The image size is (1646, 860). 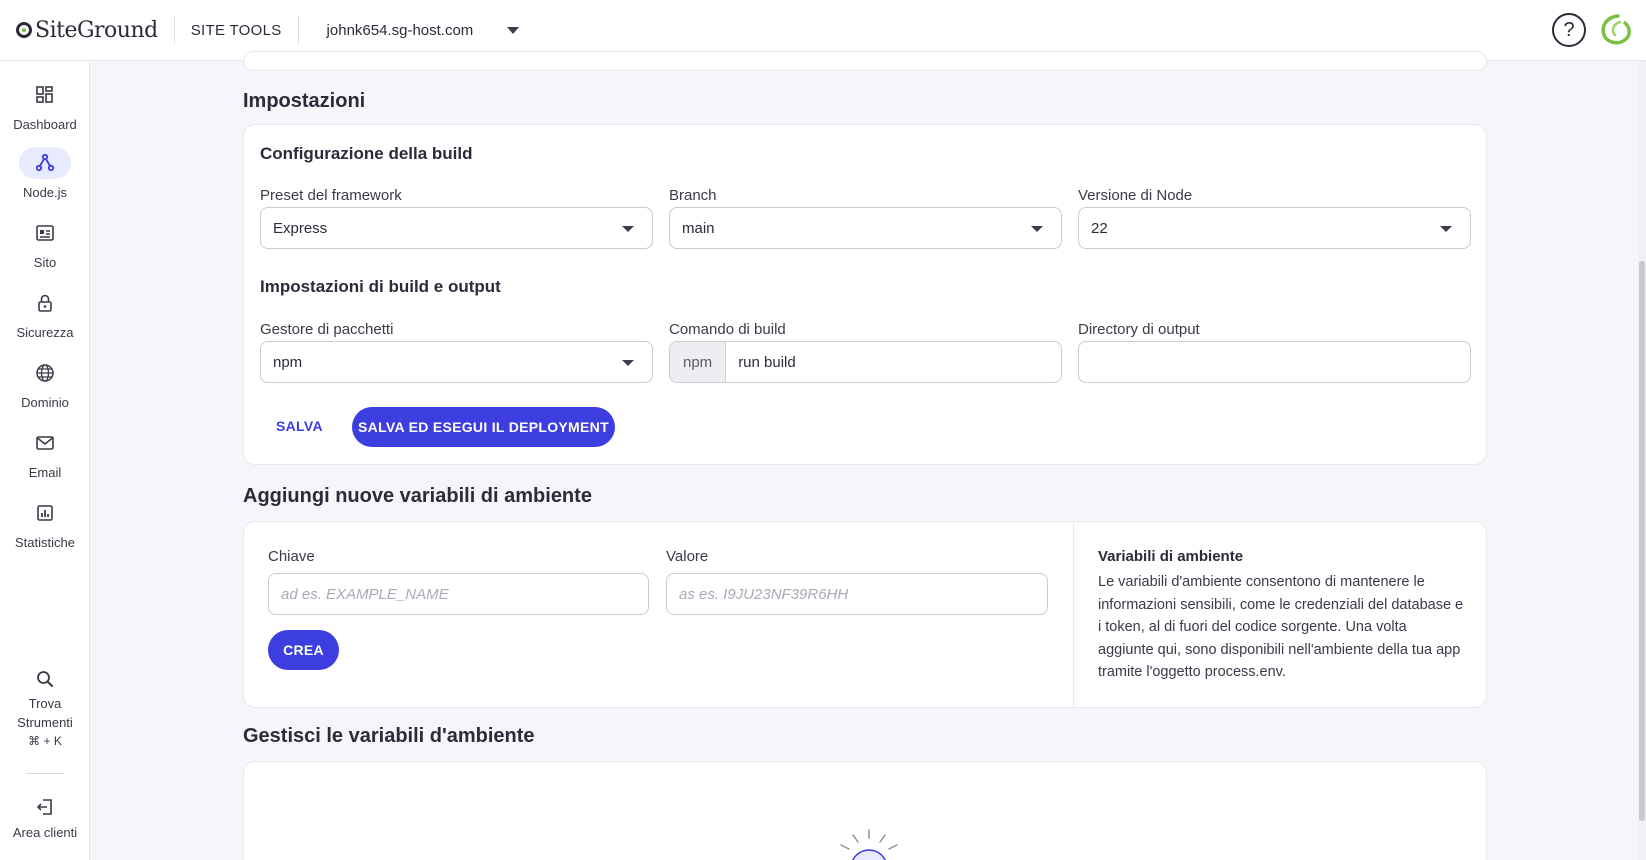 I want to click on sidebar-item-email: Email, so click(x=45, y=453).